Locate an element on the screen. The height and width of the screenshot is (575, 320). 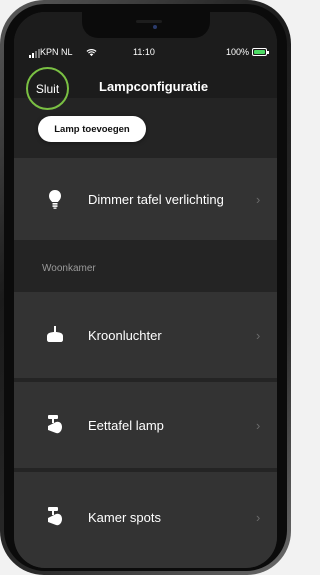
lamp-label: Eettafel lamp is located at coordinates (126, 425).